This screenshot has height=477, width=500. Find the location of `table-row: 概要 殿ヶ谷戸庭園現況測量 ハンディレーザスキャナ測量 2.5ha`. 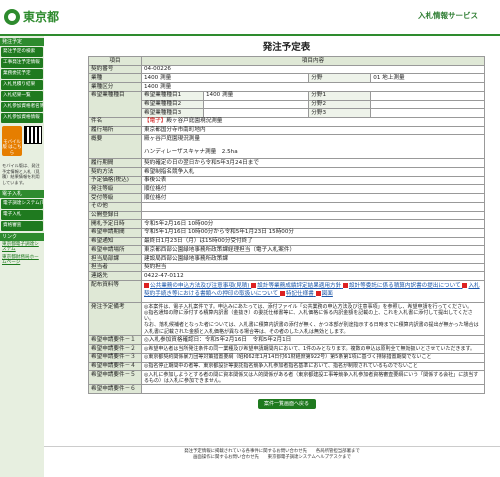

table-row: 概要 殿ヶ谷戸庭園現況測量 ハンディレーザスキャナ測量 2.5ha is located at coordinates (286, 147).